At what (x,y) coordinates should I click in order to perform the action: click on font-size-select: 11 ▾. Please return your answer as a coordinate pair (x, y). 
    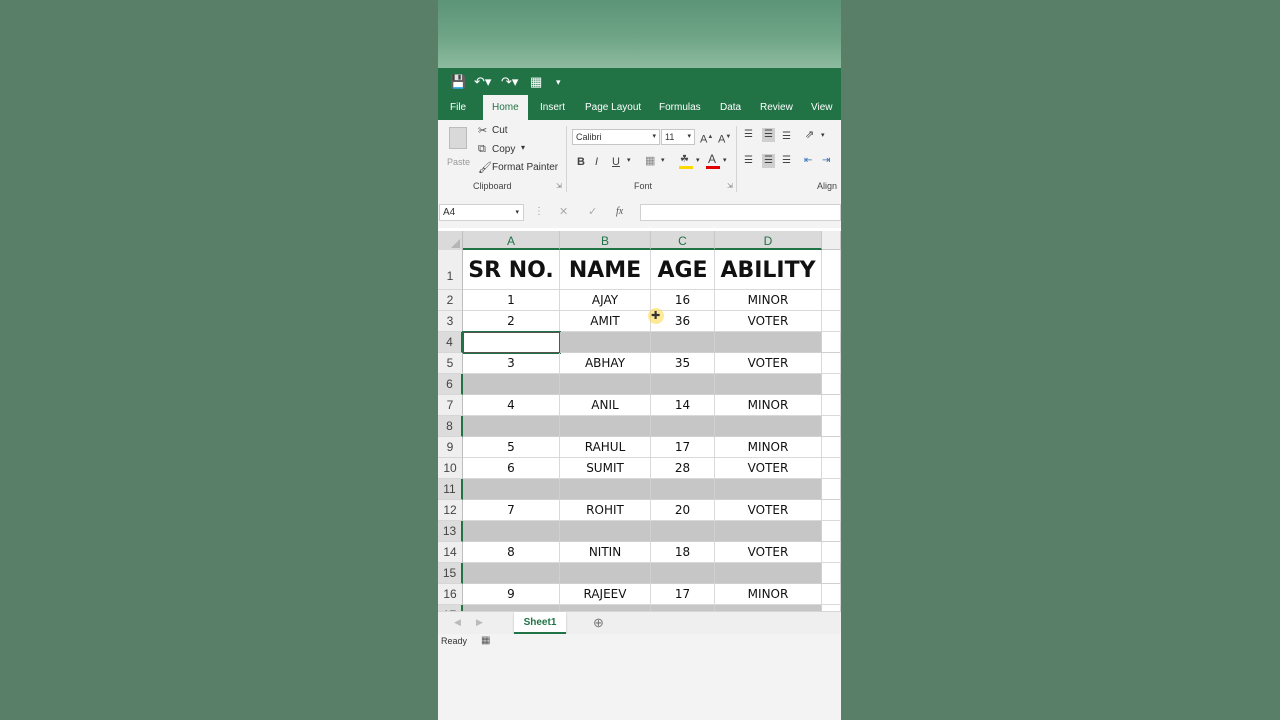
    Looking at the image, I should click on (678, 137).